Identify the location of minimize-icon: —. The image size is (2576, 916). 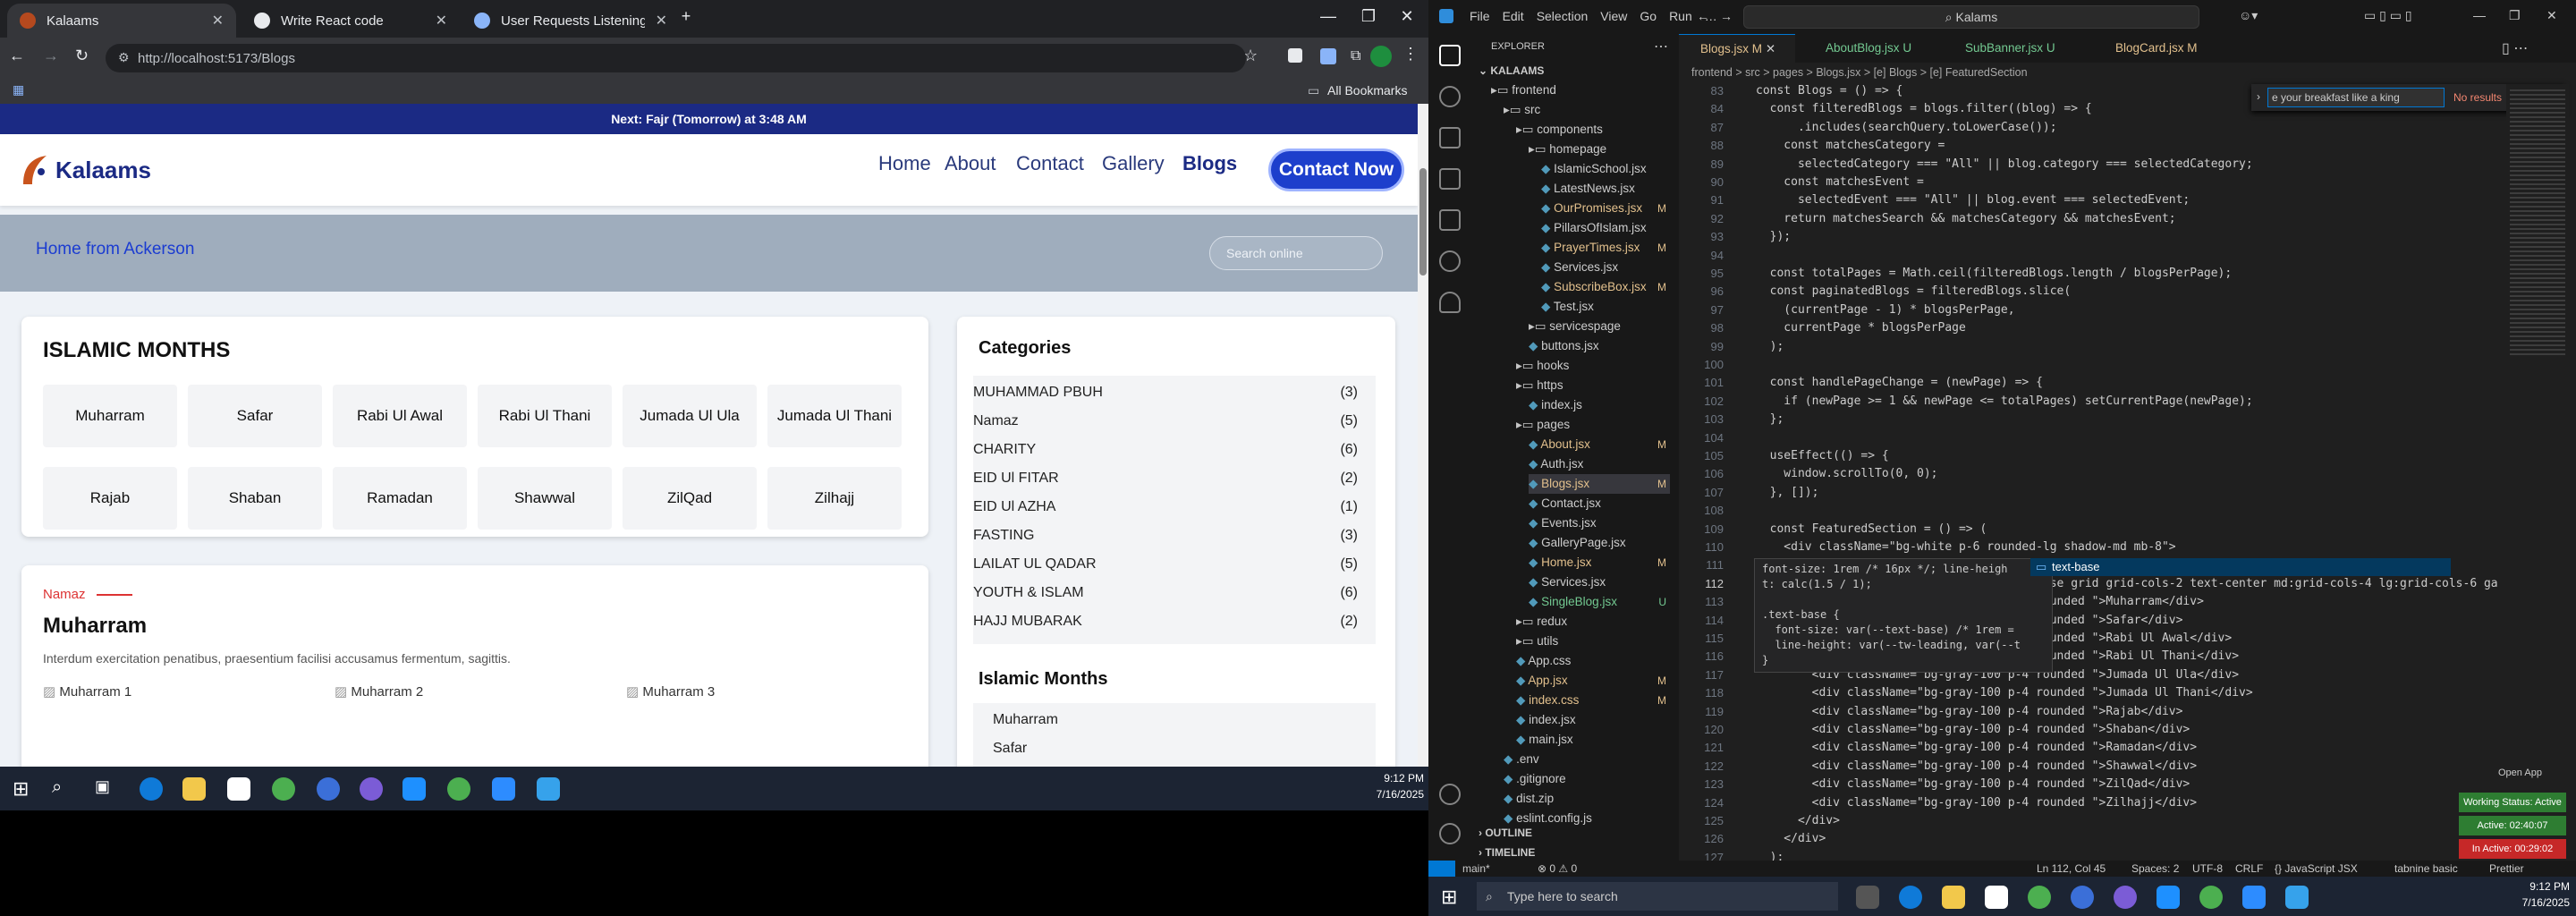
(1328, 16).